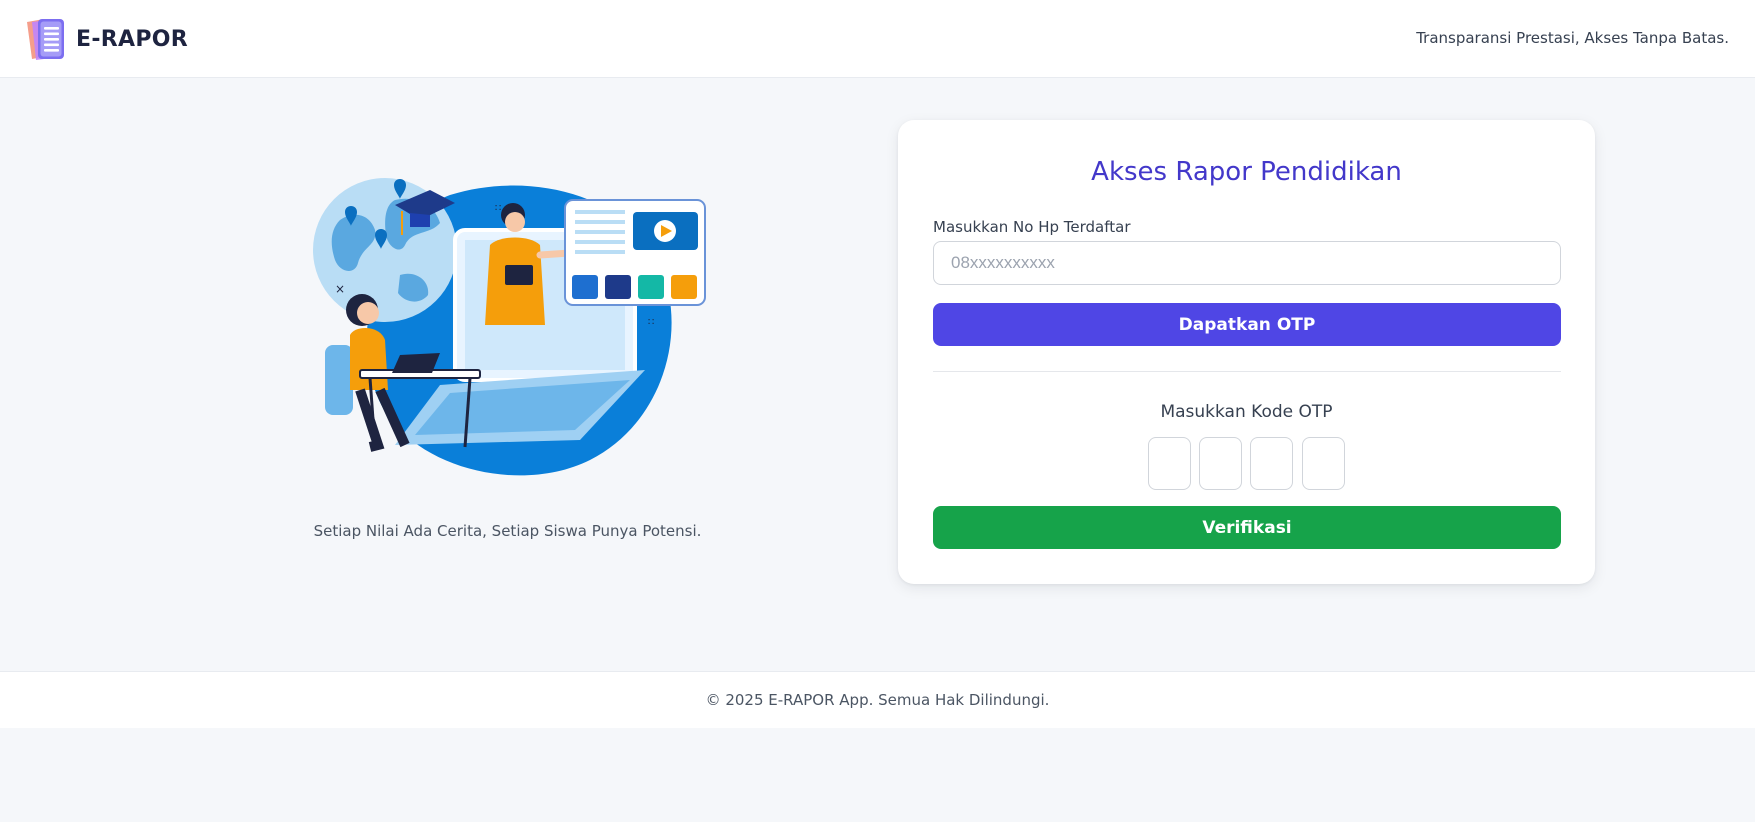 The image size is (1755, 822). Describe the element at coordinates (1032, 227) in the screenshot. I see `phone-label: Masukkan No Hp Terdaftar` at that location.